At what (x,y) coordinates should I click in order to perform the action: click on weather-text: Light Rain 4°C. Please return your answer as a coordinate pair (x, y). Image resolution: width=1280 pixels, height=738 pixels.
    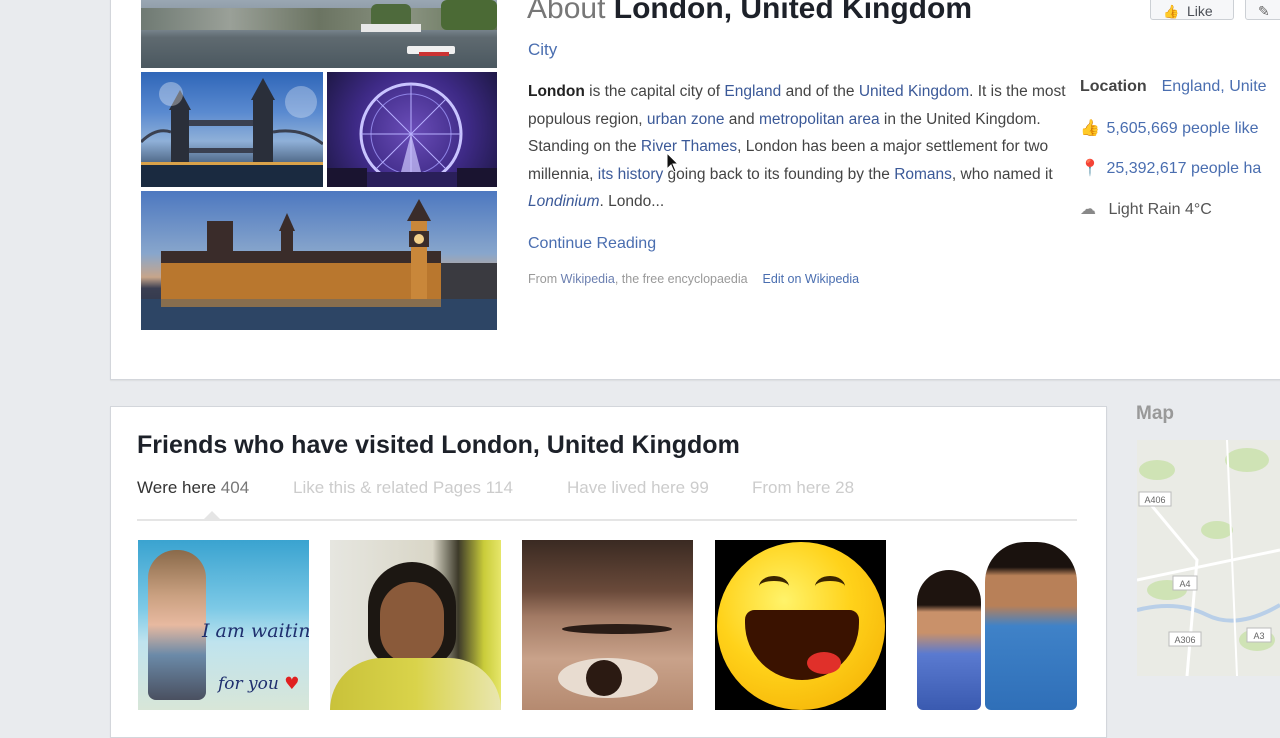
    Looking at the image, I should click on (1160, 209).